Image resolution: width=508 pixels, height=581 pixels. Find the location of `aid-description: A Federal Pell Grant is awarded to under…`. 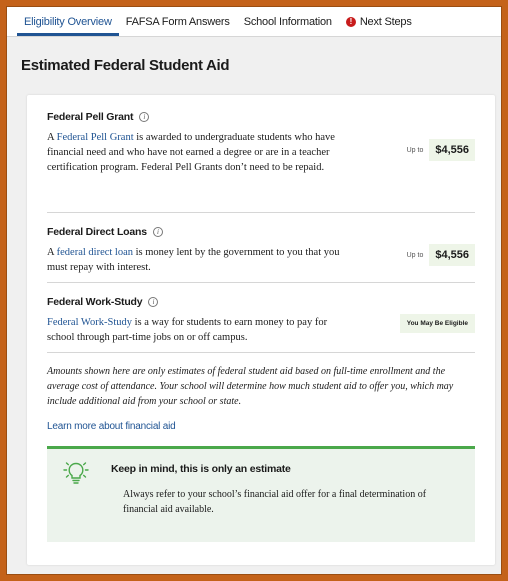

aid-description: A Federal Pell Grant is awarded to under… is located at coordinates (201, 152).